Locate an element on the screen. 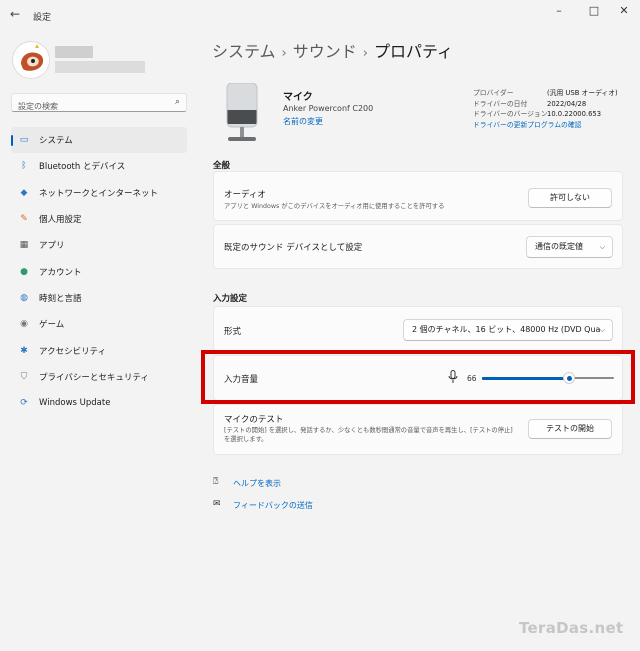 Image resolution: width=640 pixels, height=651 pixels. bluetooth-icon: ᛒ is located at coordinates (24, 166).